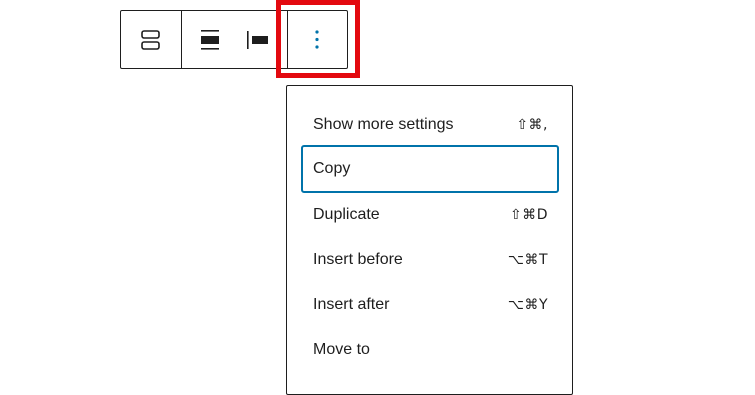 This screenshot has height=395, width=755. Describe the element at coordinates (532, 125) in the screenshot. I see `menu-item-shortcut: ⇧⌘,` at that location.